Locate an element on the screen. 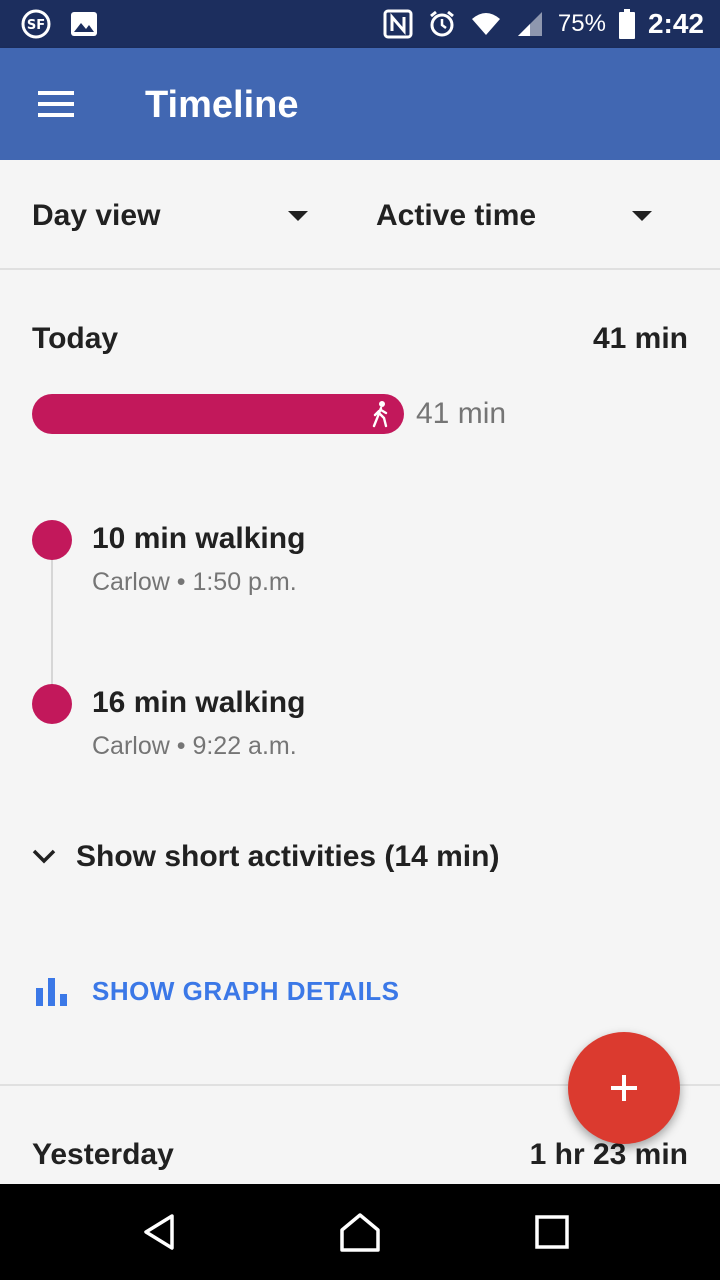 The height and width of the screenshot is (1280, 720). activity-title: 16 min walking is located at coordinates (199, 702).